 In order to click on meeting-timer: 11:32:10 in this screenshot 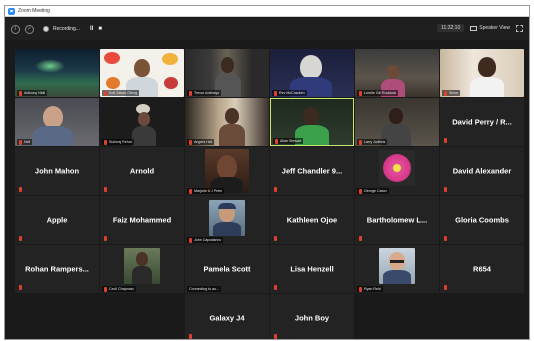, I will do `click(451, 28)`.